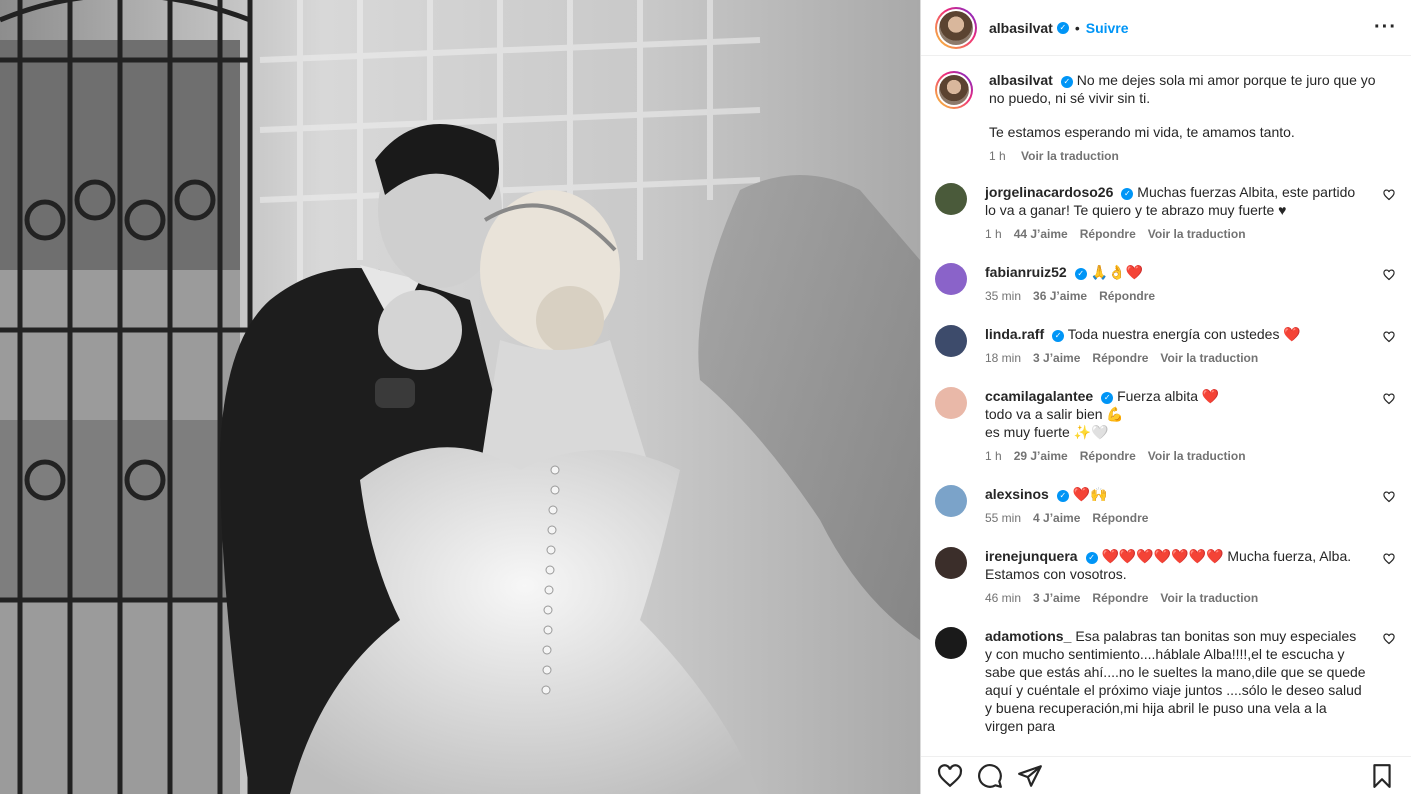 The width and height of the screenshot is (1411, 794). I want to click on comment-time: 46 min, so click(1003, 598).